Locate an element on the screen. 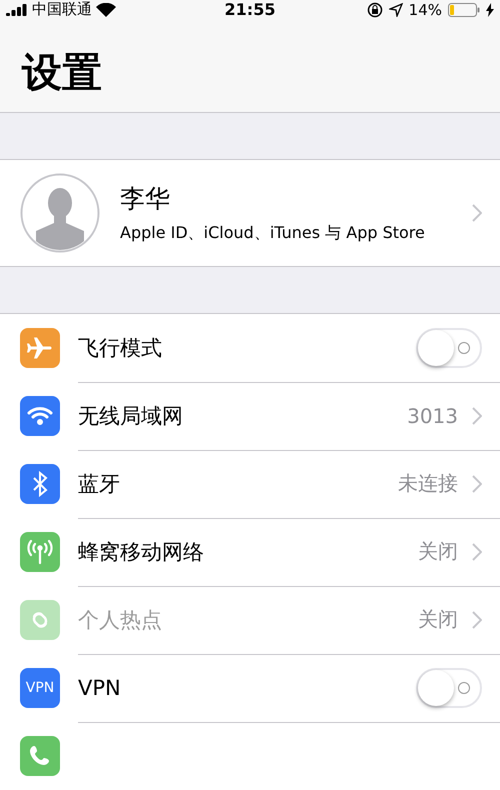 Image resolution: width=500 pixels, height=790 pixels. profile-row: 李华 Apple ID、iCloud、iTunes 与 App Store is located at coordinates (250, 213).